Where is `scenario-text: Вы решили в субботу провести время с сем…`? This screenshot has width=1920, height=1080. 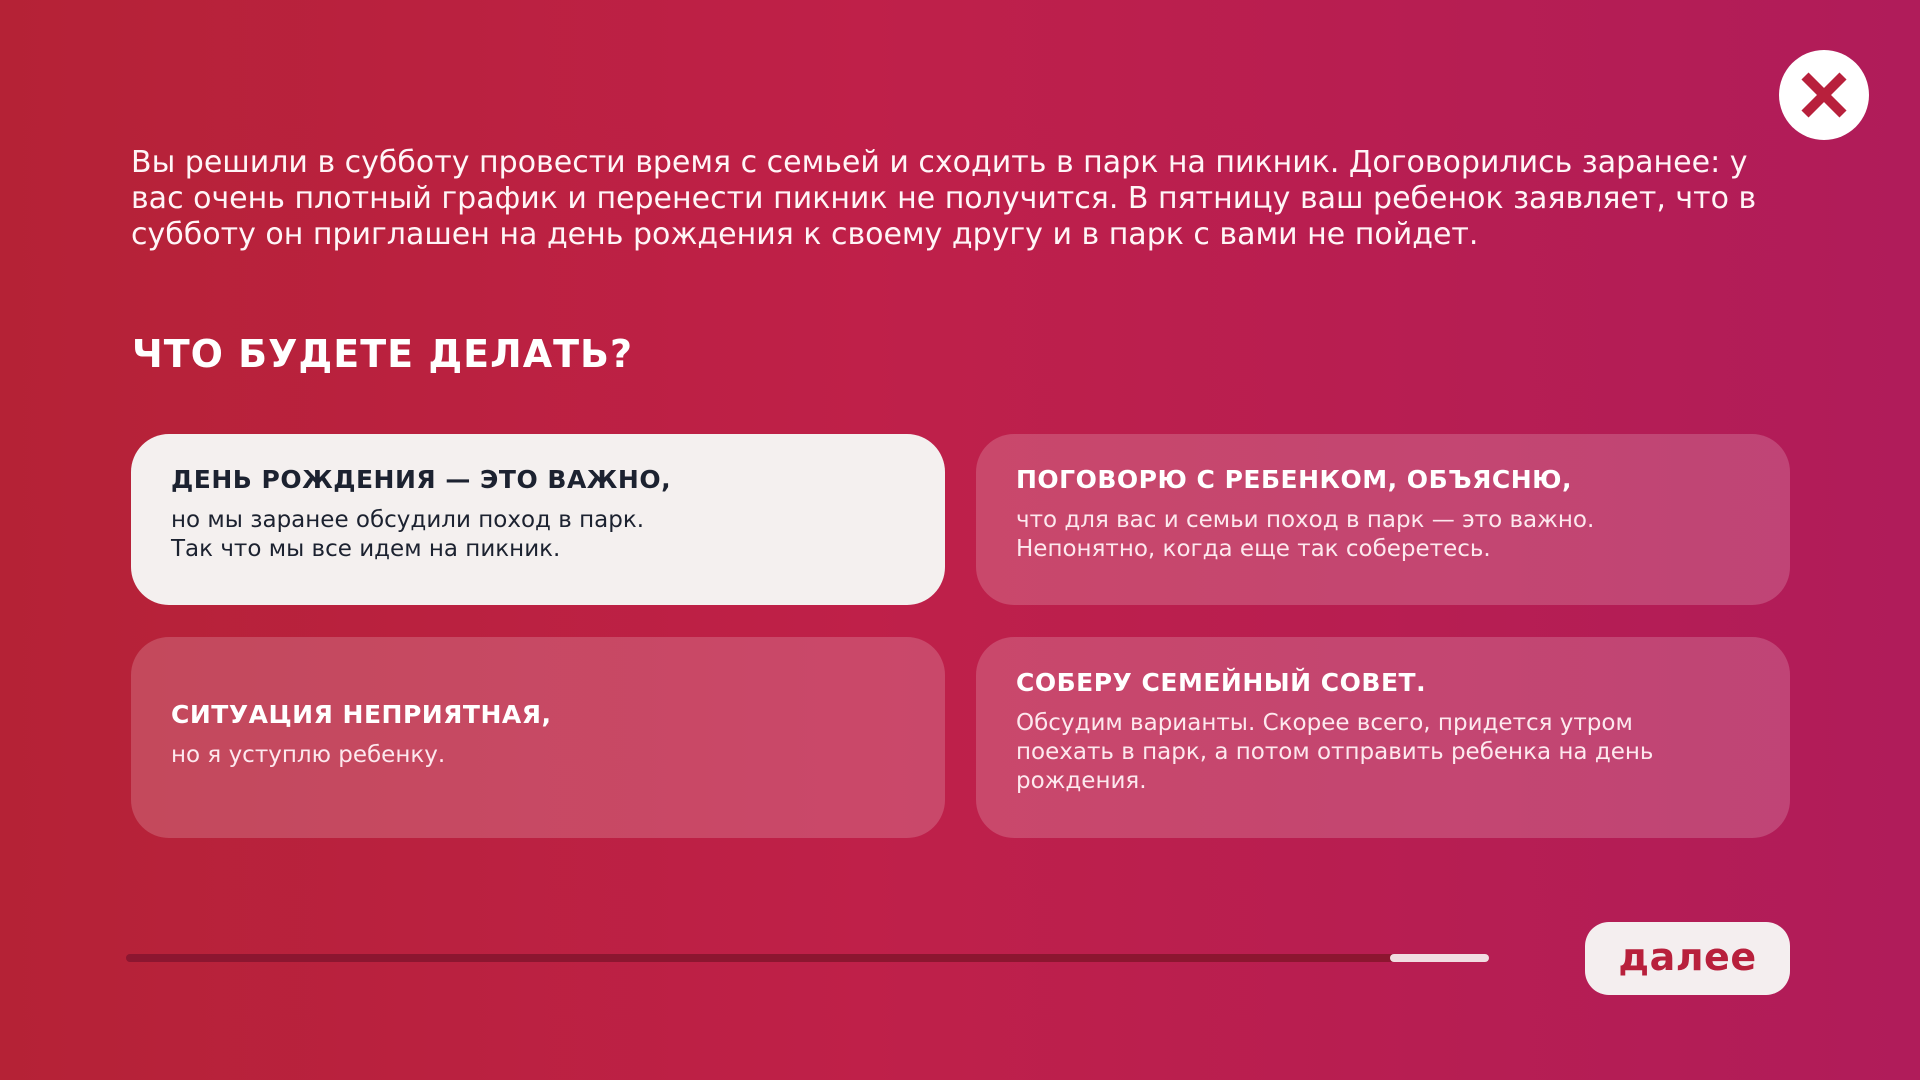
scenario-text: Вы решили в субботу провести время с сем… is located at coordinates (944, 198).